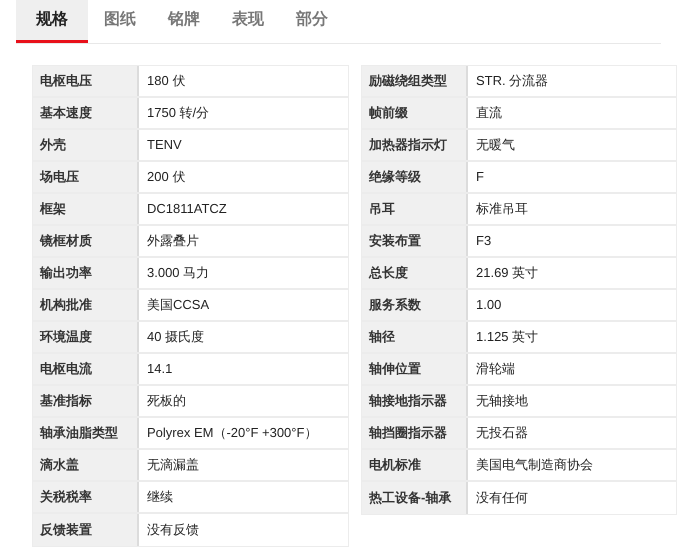 The width and height of the screenshot is (677, 551). I want to click on spec-value: TENV, so click(164, 145).